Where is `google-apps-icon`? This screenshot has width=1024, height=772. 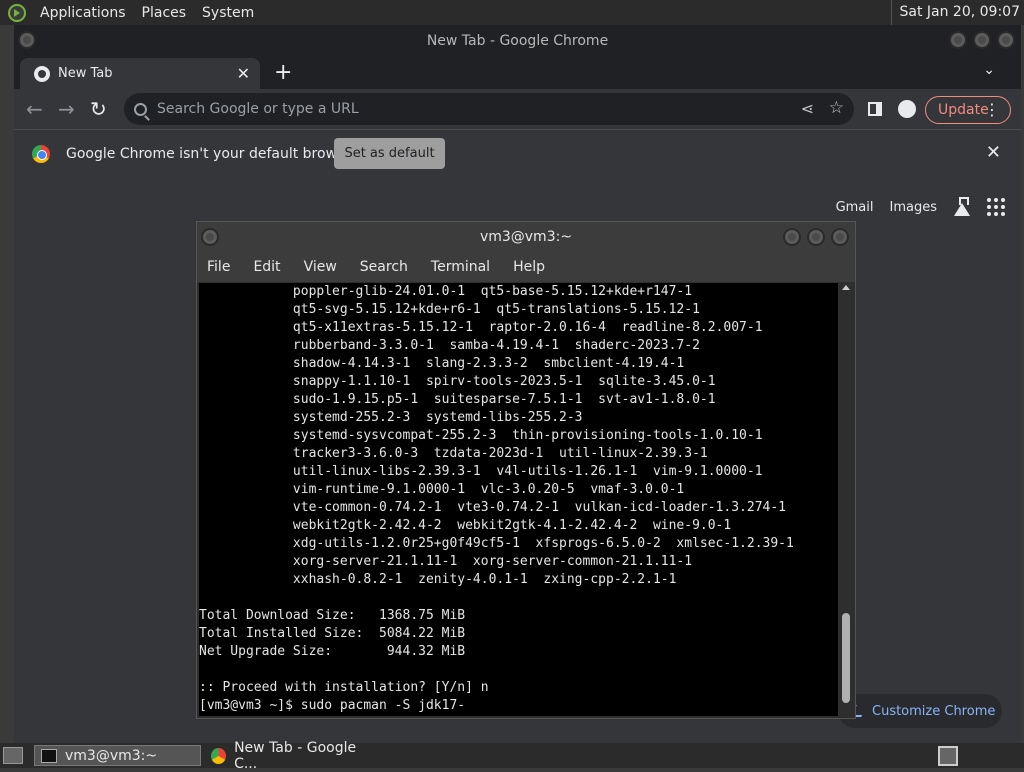
google-apps-icon is located at coordinates (996, 207).